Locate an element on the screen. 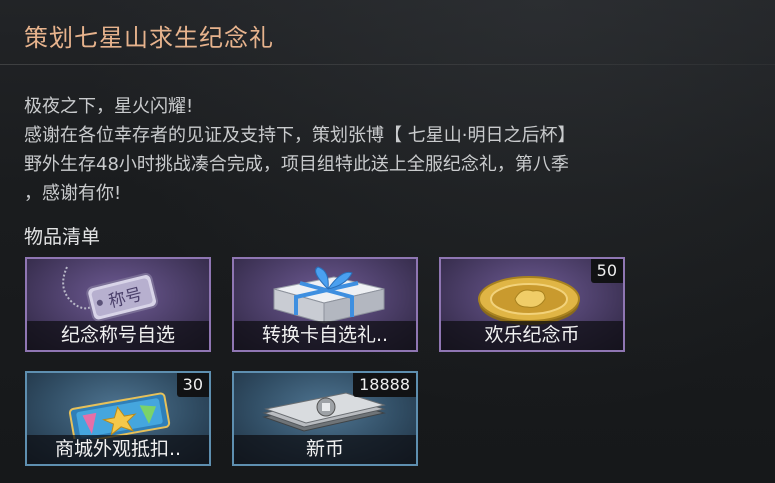 The height and width of the screenshot is (483, 775). item-label: 转换卡自选礼.. is located at coordinates (325, 335).